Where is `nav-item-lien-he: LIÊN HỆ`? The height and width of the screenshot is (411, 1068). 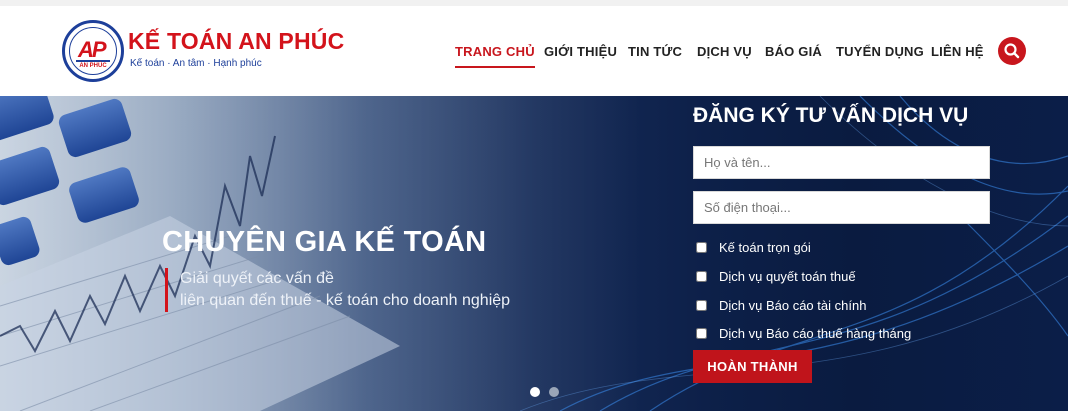
nav-item-lien-he: LIÊN HỆ is located at coordinates (957, 51).